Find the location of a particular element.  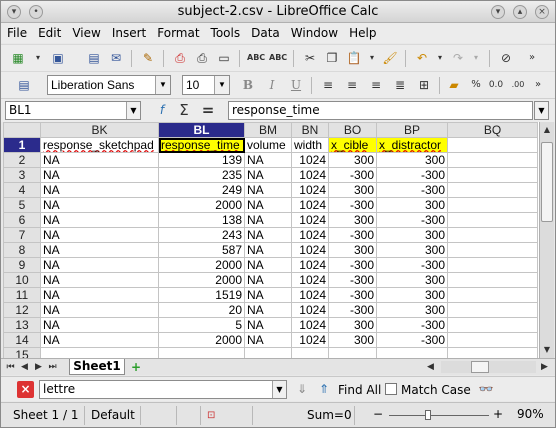

find-input: lettre ▼ is located at coordinates (163, 389).